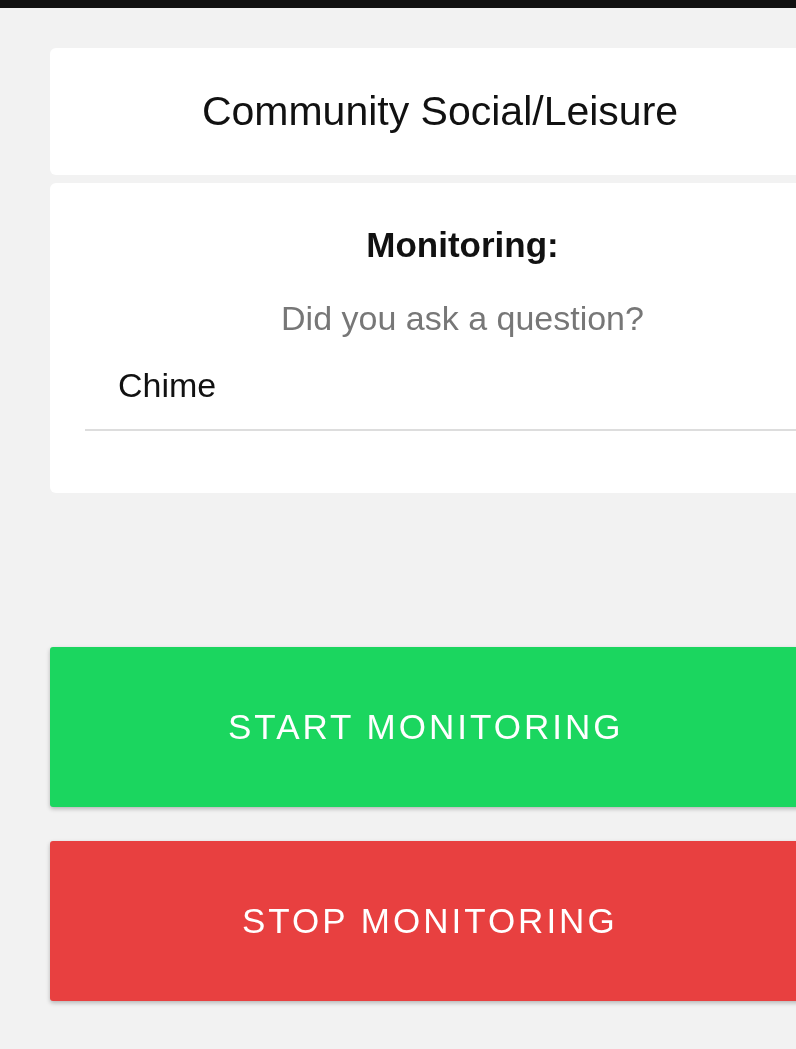 The width and height of the screenshot is (796, 1049). What do you see at coordinates (462, 245) in the screenshot?
I see `monitoring-heading: Monitoring:` at bounding box center [462, 245].